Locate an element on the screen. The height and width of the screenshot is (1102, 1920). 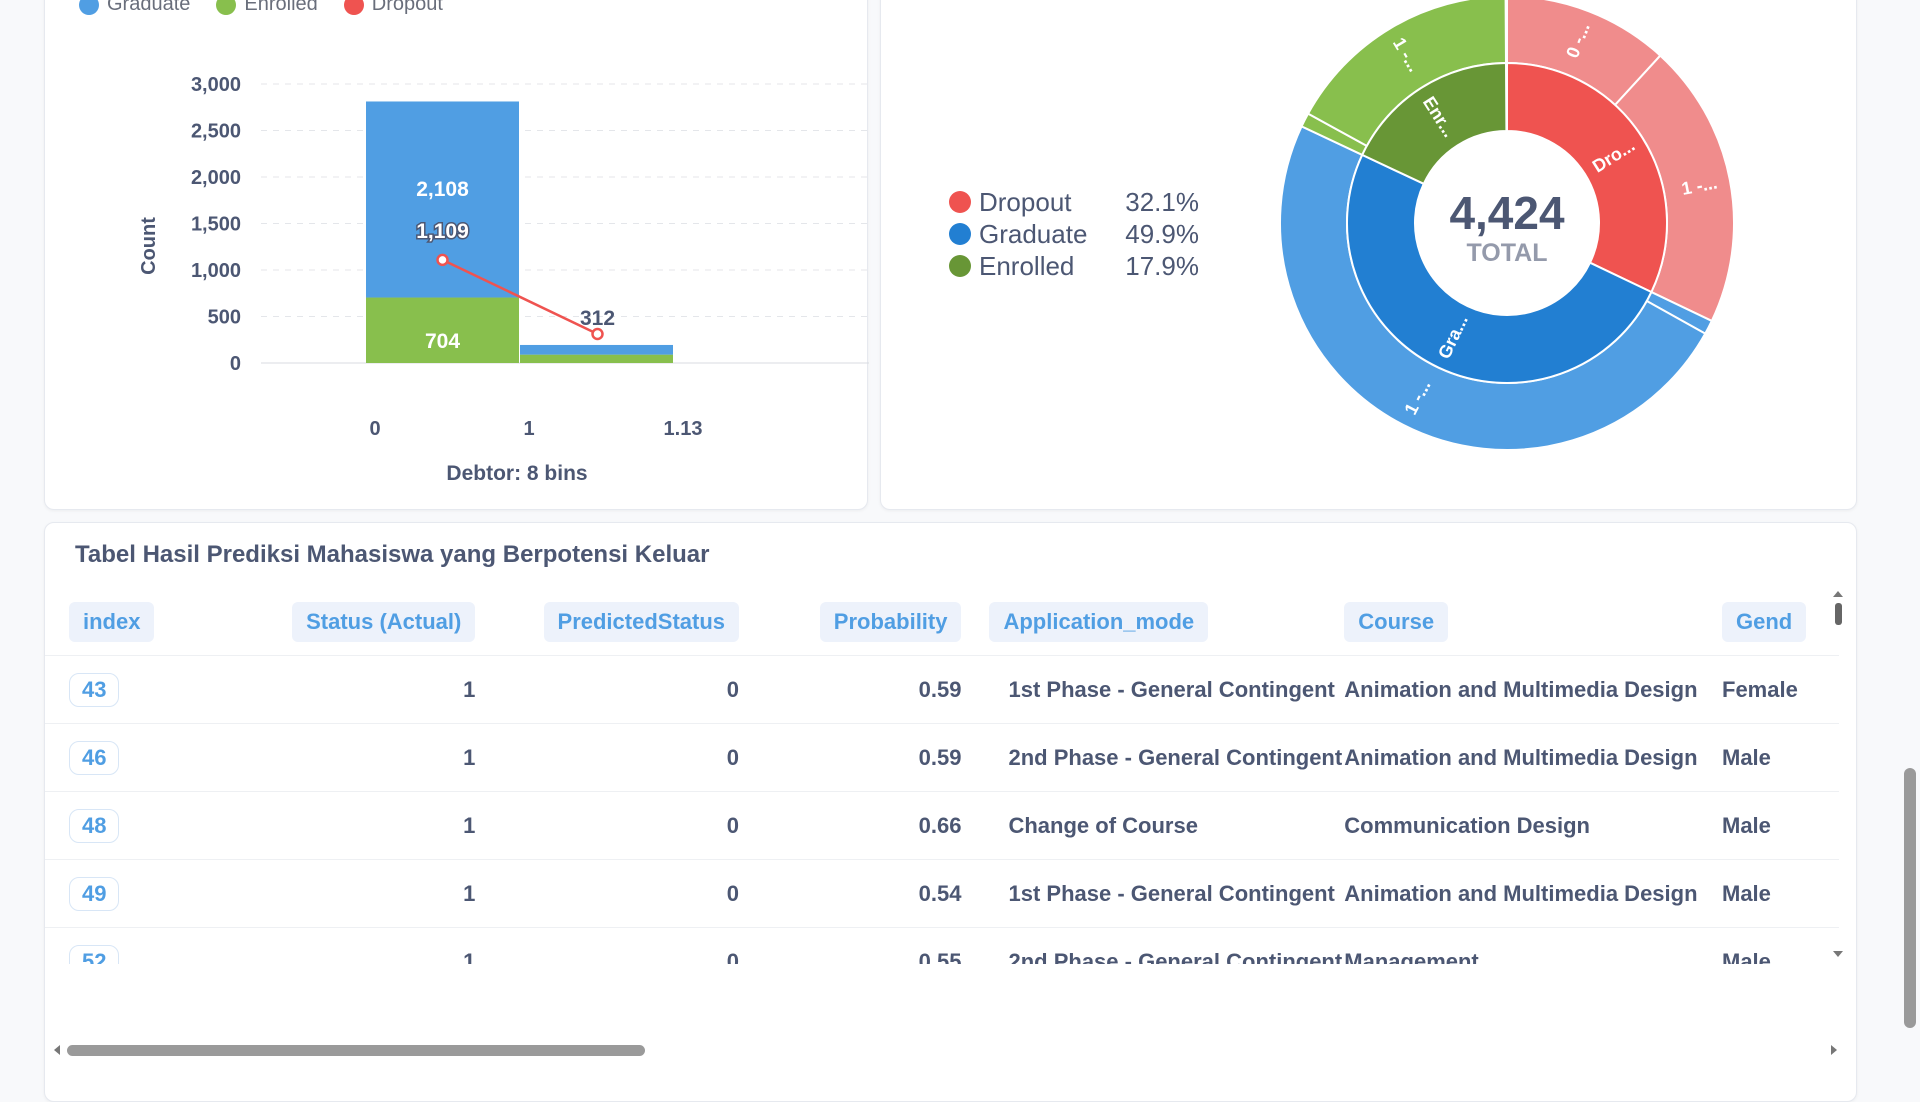
y-tick-label: 2,500 is located at coordinates (216, 132).